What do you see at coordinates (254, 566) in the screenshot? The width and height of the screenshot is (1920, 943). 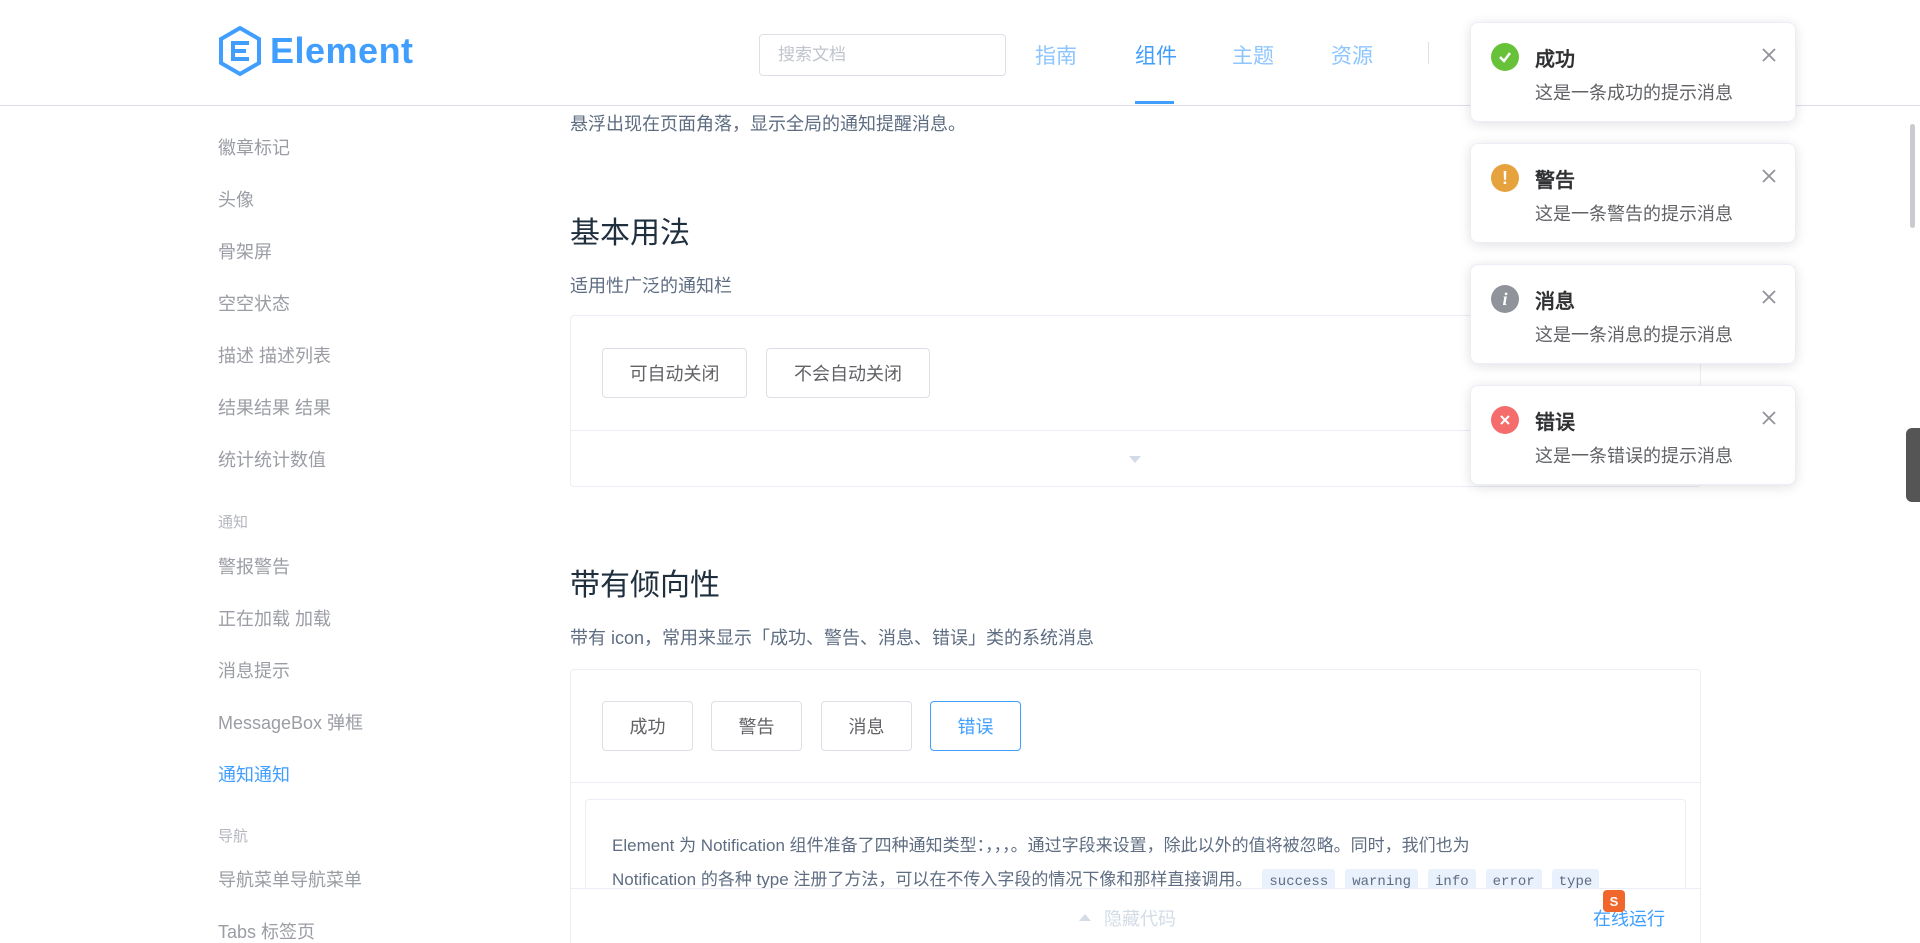 I see `sidebar-item-alert: 警报警告` at bounding box center [254, 566].